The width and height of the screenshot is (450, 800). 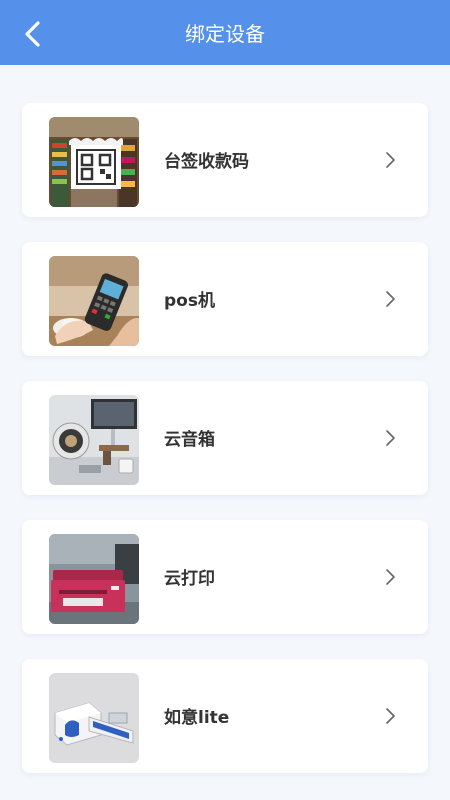 I want to click on device-label: pos机, so click(x=189, y=301).